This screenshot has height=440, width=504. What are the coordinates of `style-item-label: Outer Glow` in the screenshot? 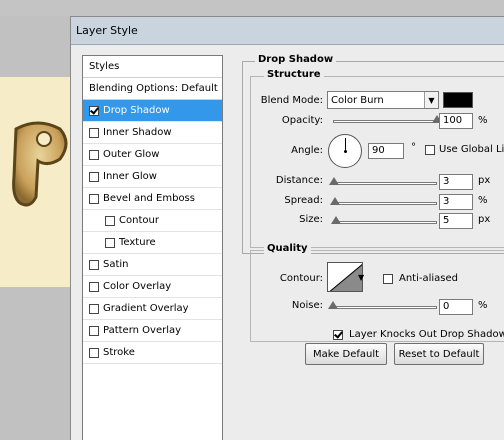 It's located at (131, 154).